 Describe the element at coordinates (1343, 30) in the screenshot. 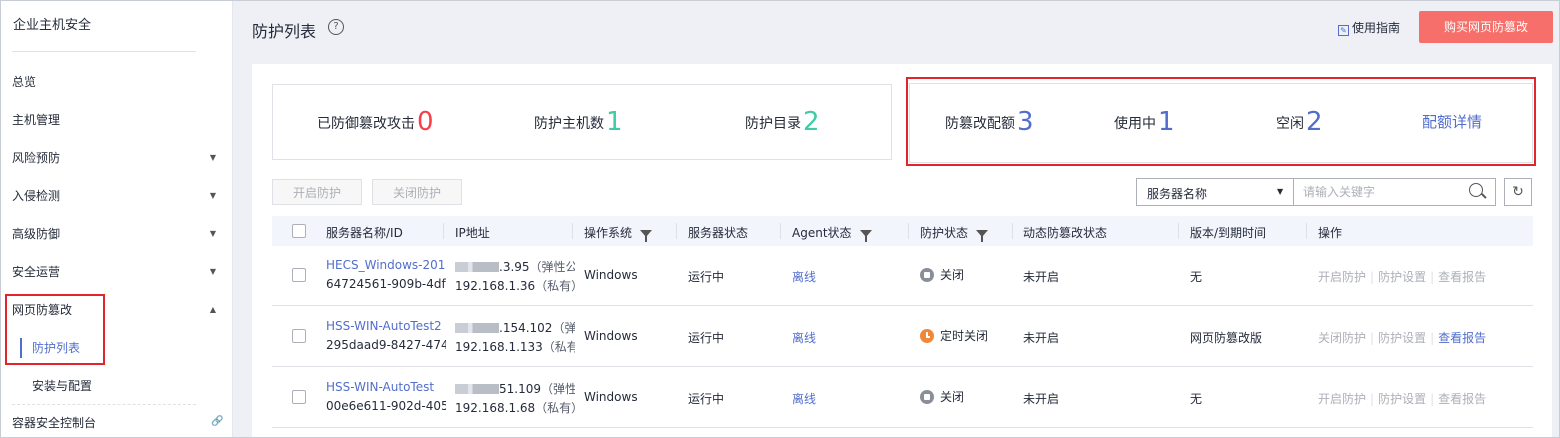

I see `edit-icon: ✎` at that location.